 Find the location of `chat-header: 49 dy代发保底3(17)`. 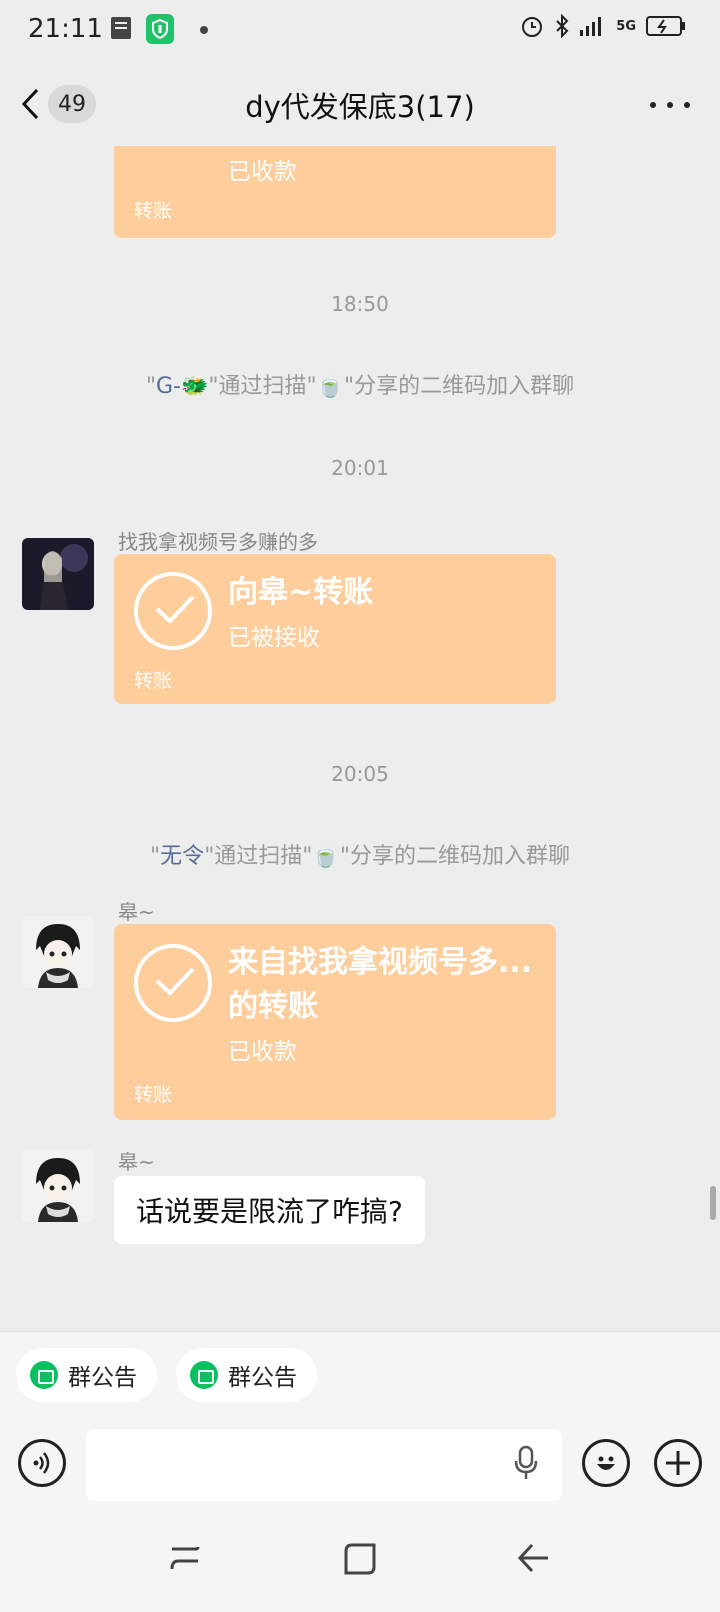

chat-header: 49 dy代发保底3(17) is located at coordinates (360, 104).